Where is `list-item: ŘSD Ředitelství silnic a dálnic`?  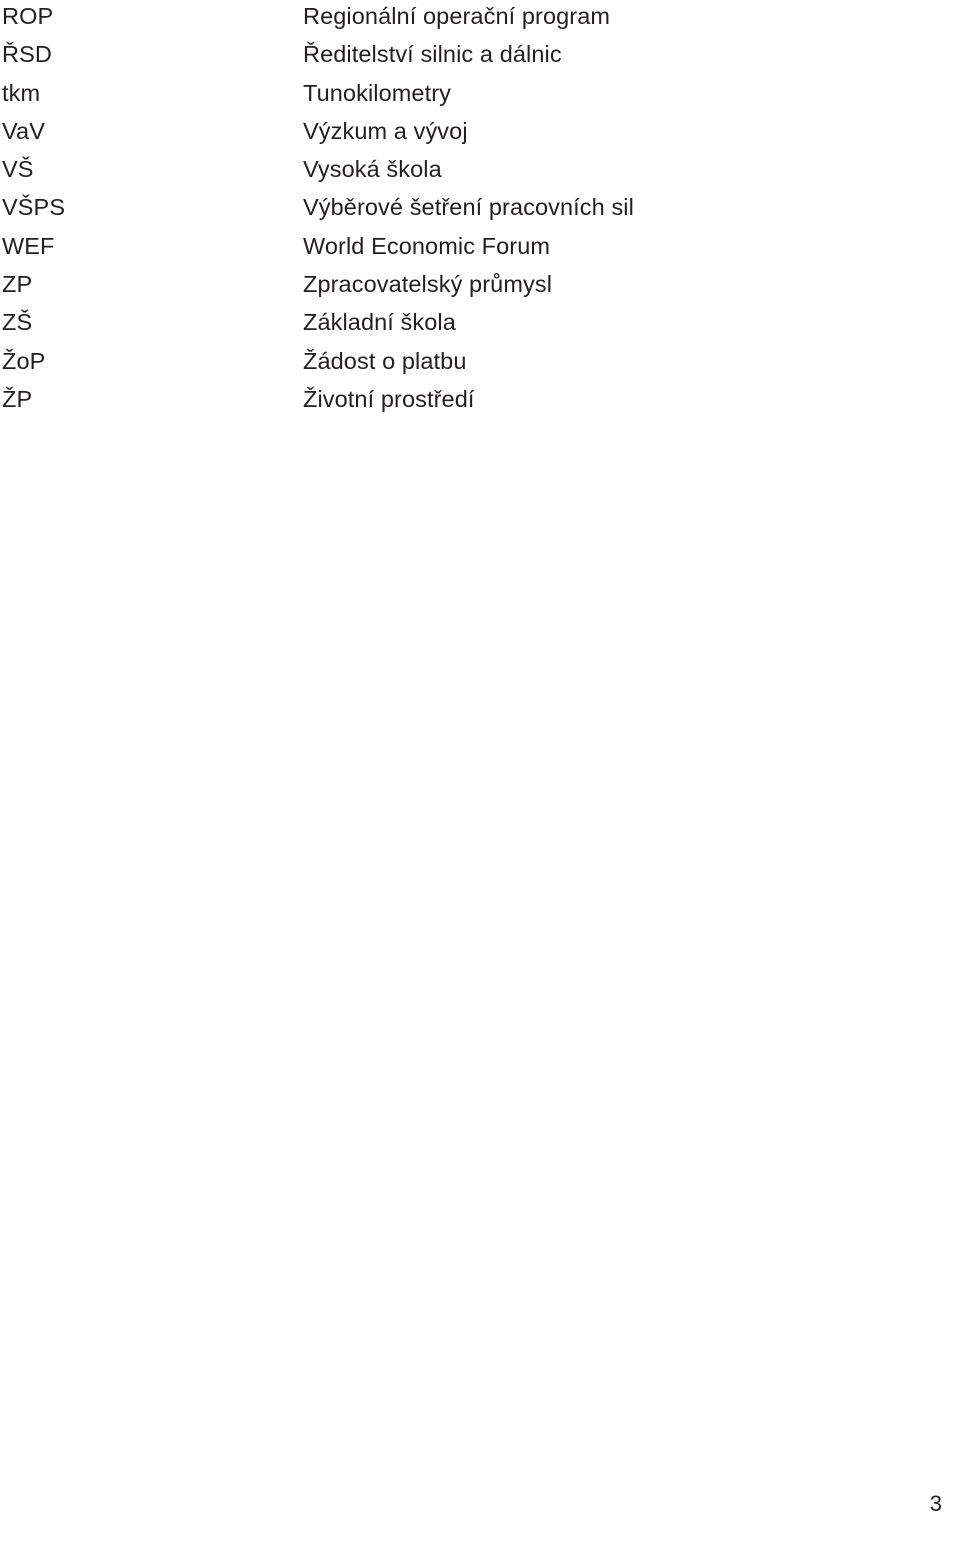
list-item: ŘSD Ředitelství silnic a dálnic is located at coordinates (480, 54).